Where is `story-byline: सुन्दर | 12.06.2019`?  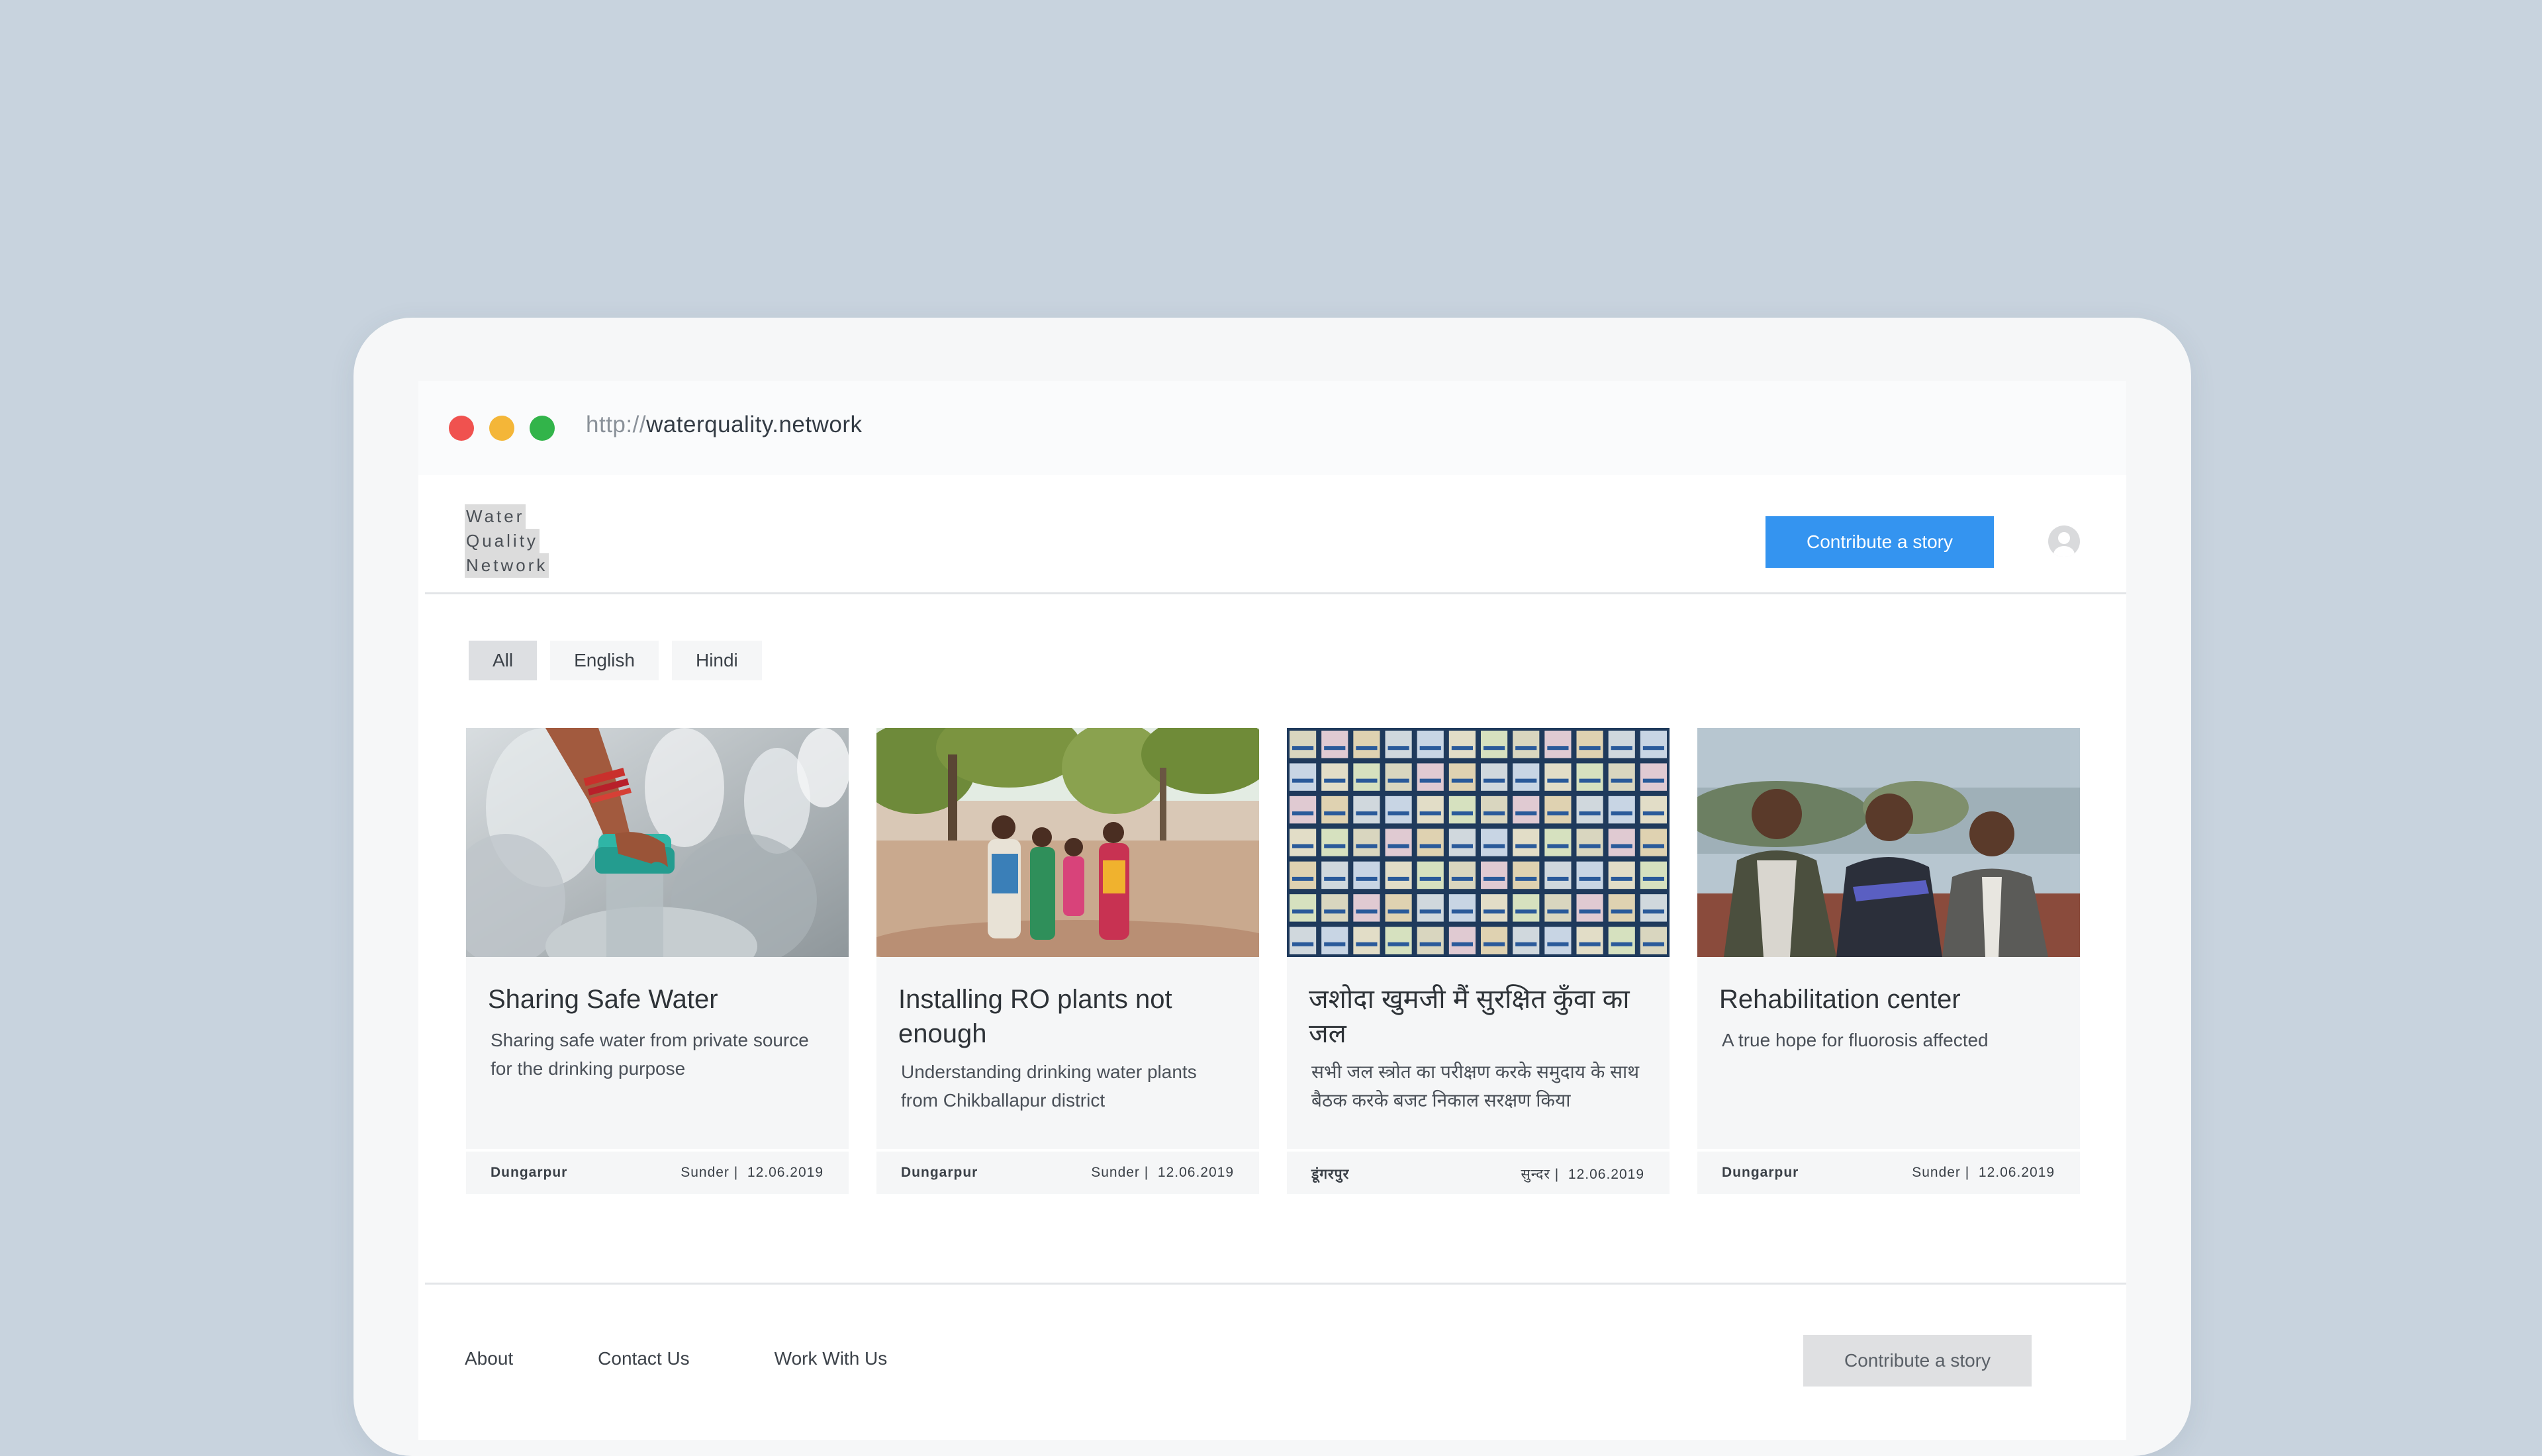 story-byline: सुन्दर | 12.06.2019 is located at coordinates (1583, 1174).